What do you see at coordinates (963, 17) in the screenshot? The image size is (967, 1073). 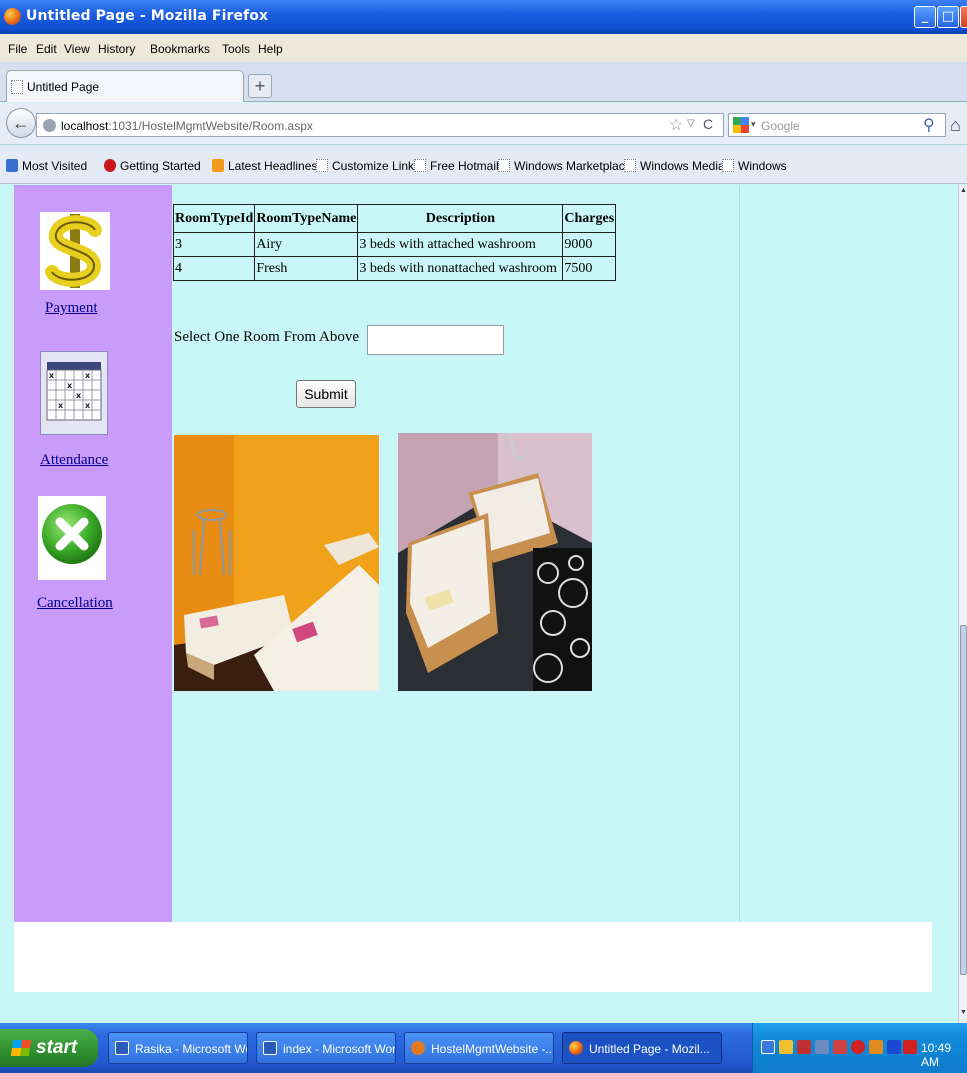 I see `close-button` at bounding box center [963, 17].